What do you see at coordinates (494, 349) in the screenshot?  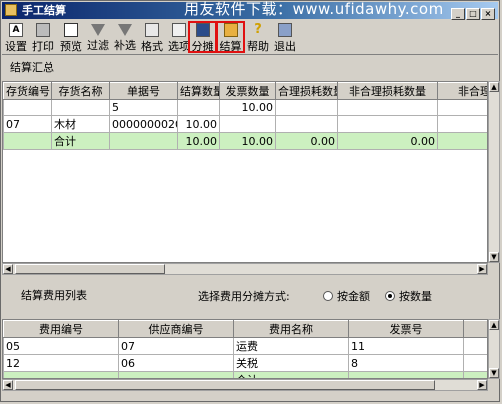 I see `fee-vertical-scrollbar: ▲ ▼` at bounding box center [494, 349].